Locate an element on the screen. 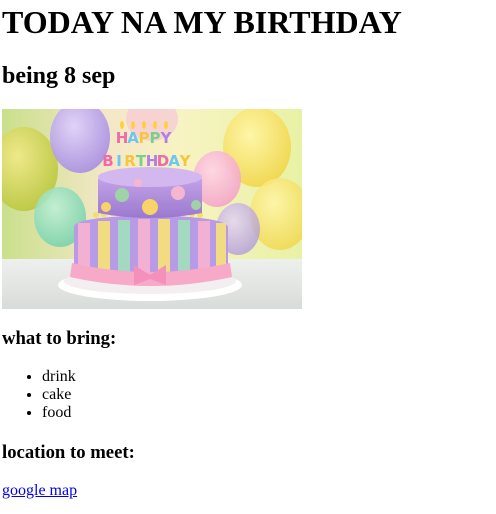 This screenshot has width=496, height=514. list-item: cake is located at coordinates (59, 395).